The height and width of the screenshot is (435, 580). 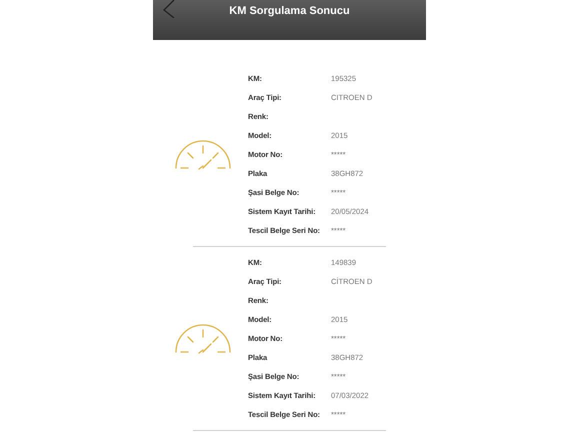 I want to click on back-icon, so click(x=169, y=9).